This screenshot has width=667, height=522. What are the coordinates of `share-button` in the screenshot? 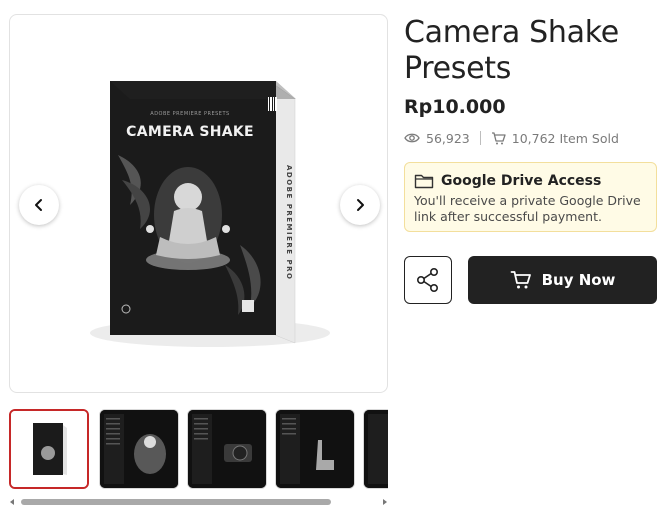 It's located at (428, 280).